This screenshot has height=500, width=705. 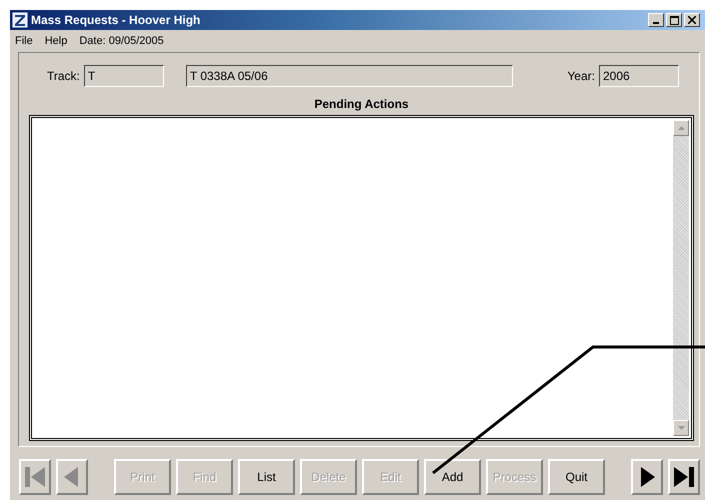 I want to click on scroll-down-button, so click(x=681, y=428).